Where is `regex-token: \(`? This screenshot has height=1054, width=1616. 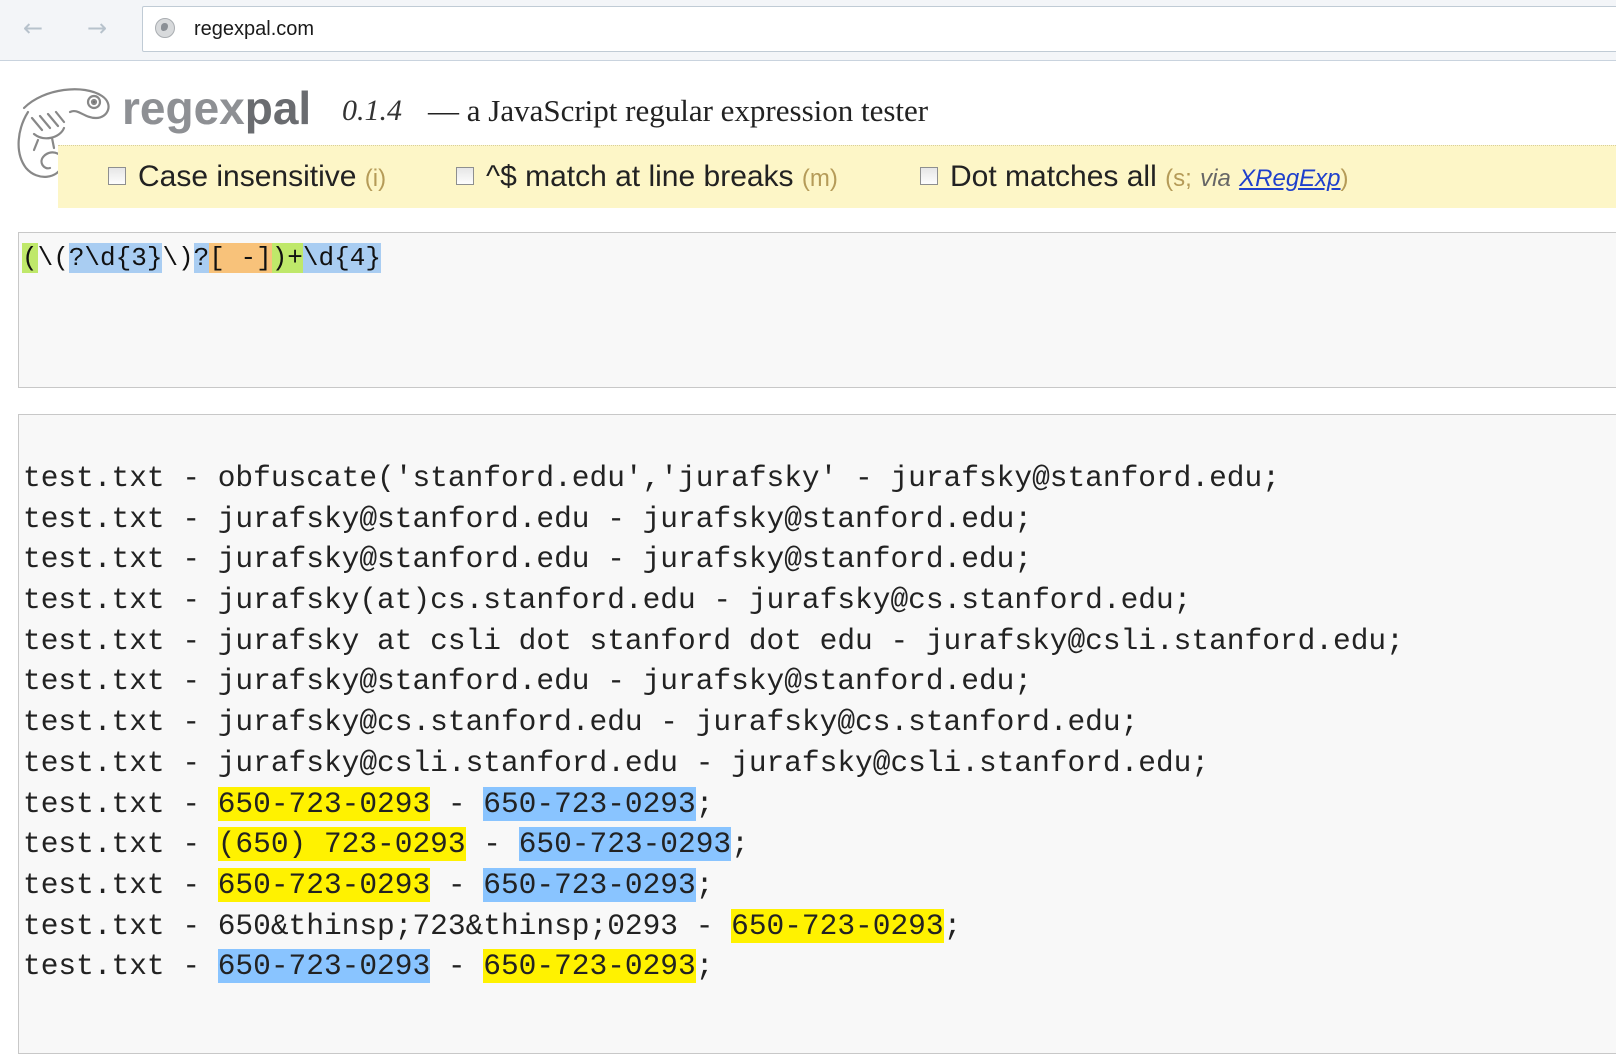
regex-token: \( is located at coordinates (53, 258).